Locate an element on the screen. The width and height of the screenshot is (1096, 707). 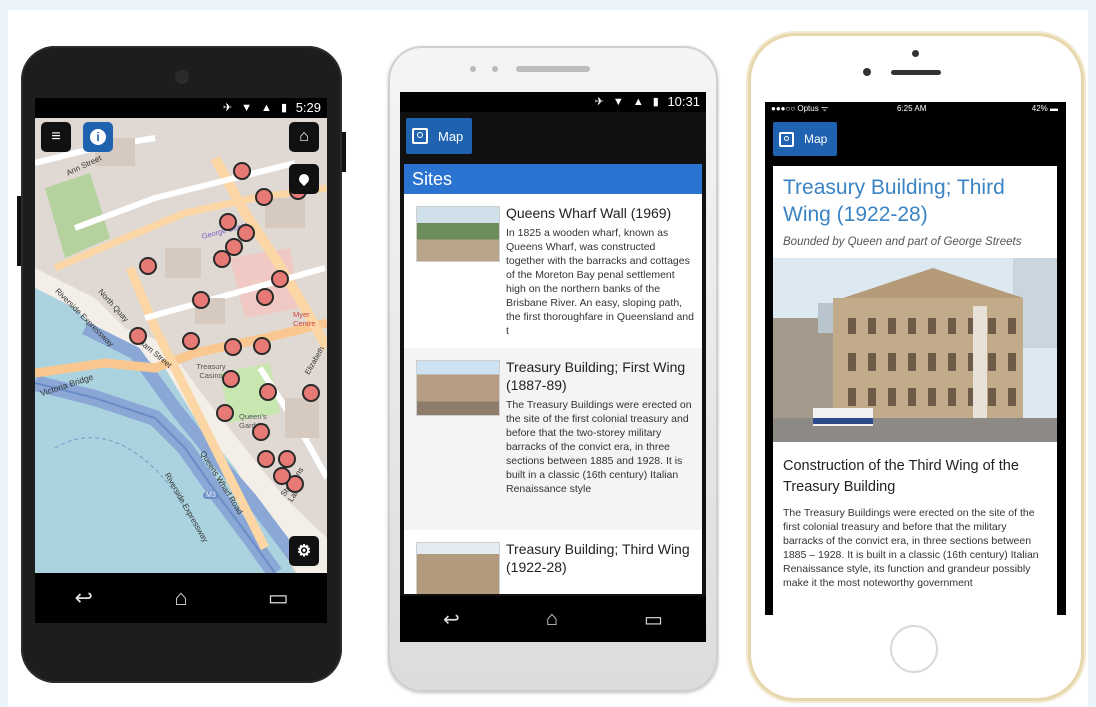
menu-button: ≡ is located at coordinates (56, 137).